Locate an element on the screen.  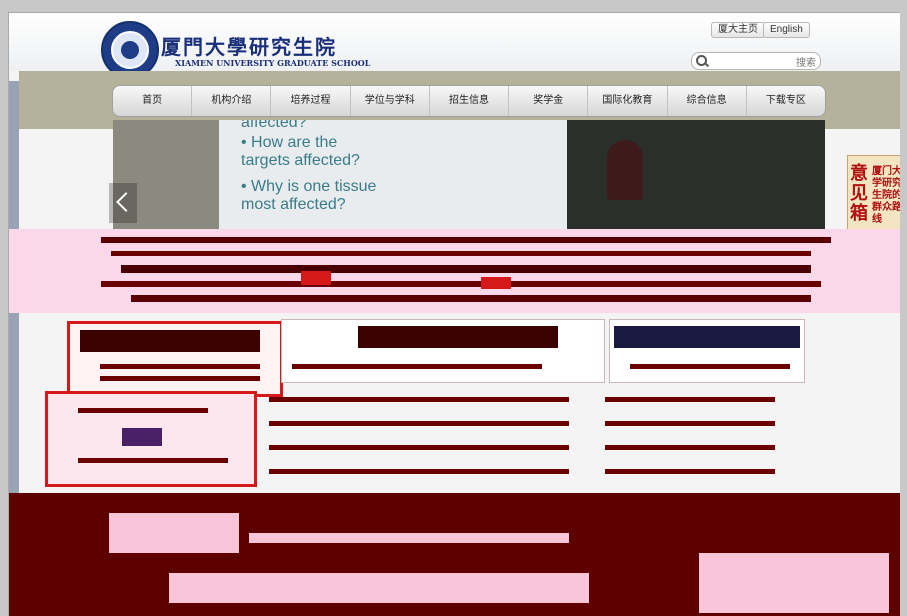
site-title-en: XIAMEN UNIVERSITY GRADUATE SCHOOL is located at coordinates (273, 63).